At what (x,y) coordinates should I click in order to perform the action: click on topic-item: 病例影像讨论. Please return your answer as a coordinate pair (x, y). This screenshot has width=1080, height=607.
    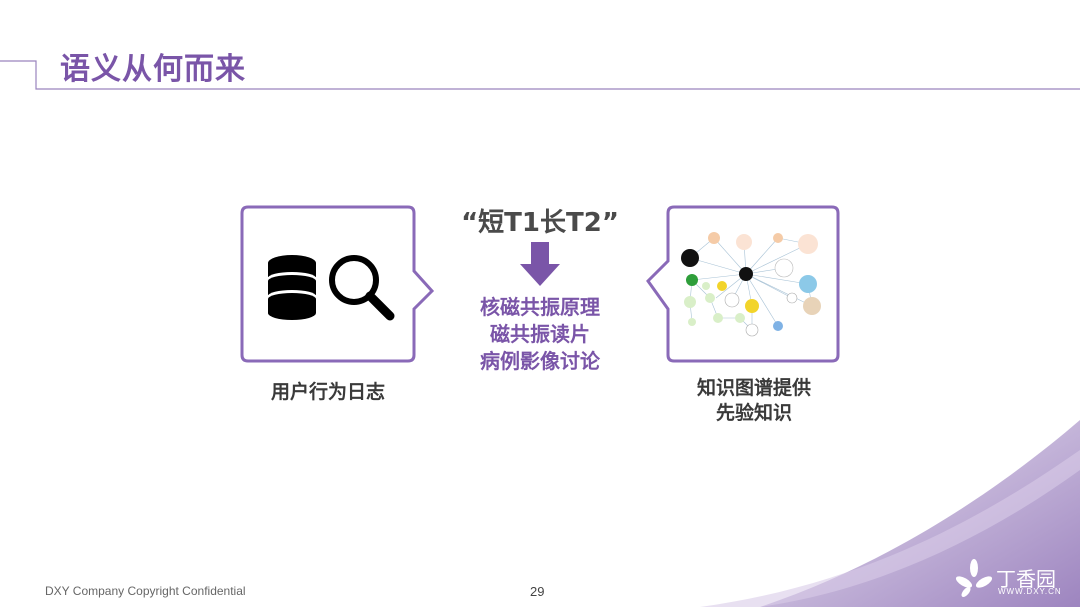
    Looking at the image, I should click on (540, 361).